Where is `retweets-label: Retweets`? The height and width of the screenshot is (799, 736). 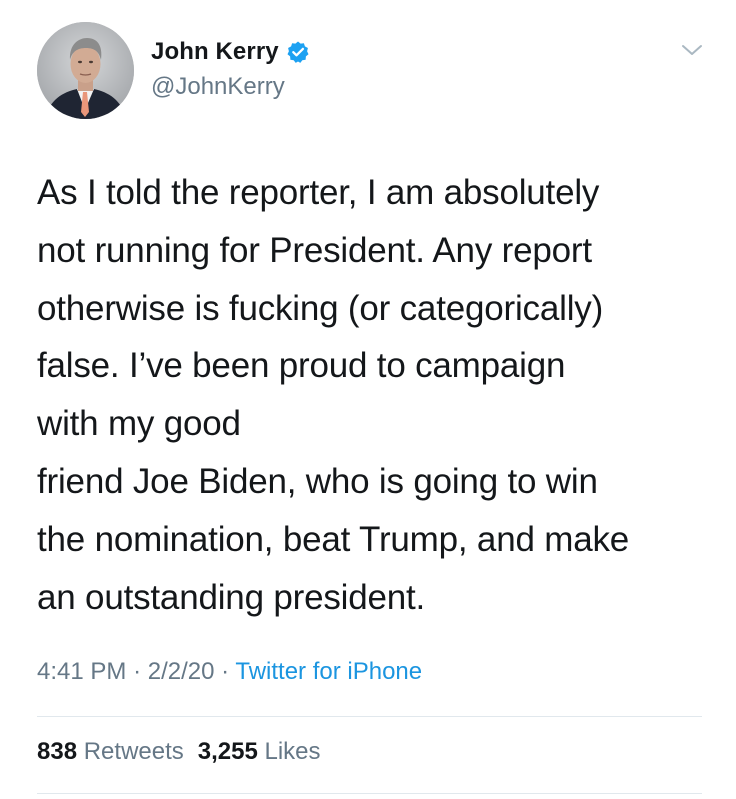 retweets-label: Retweets is located at coordinates (133, 751).